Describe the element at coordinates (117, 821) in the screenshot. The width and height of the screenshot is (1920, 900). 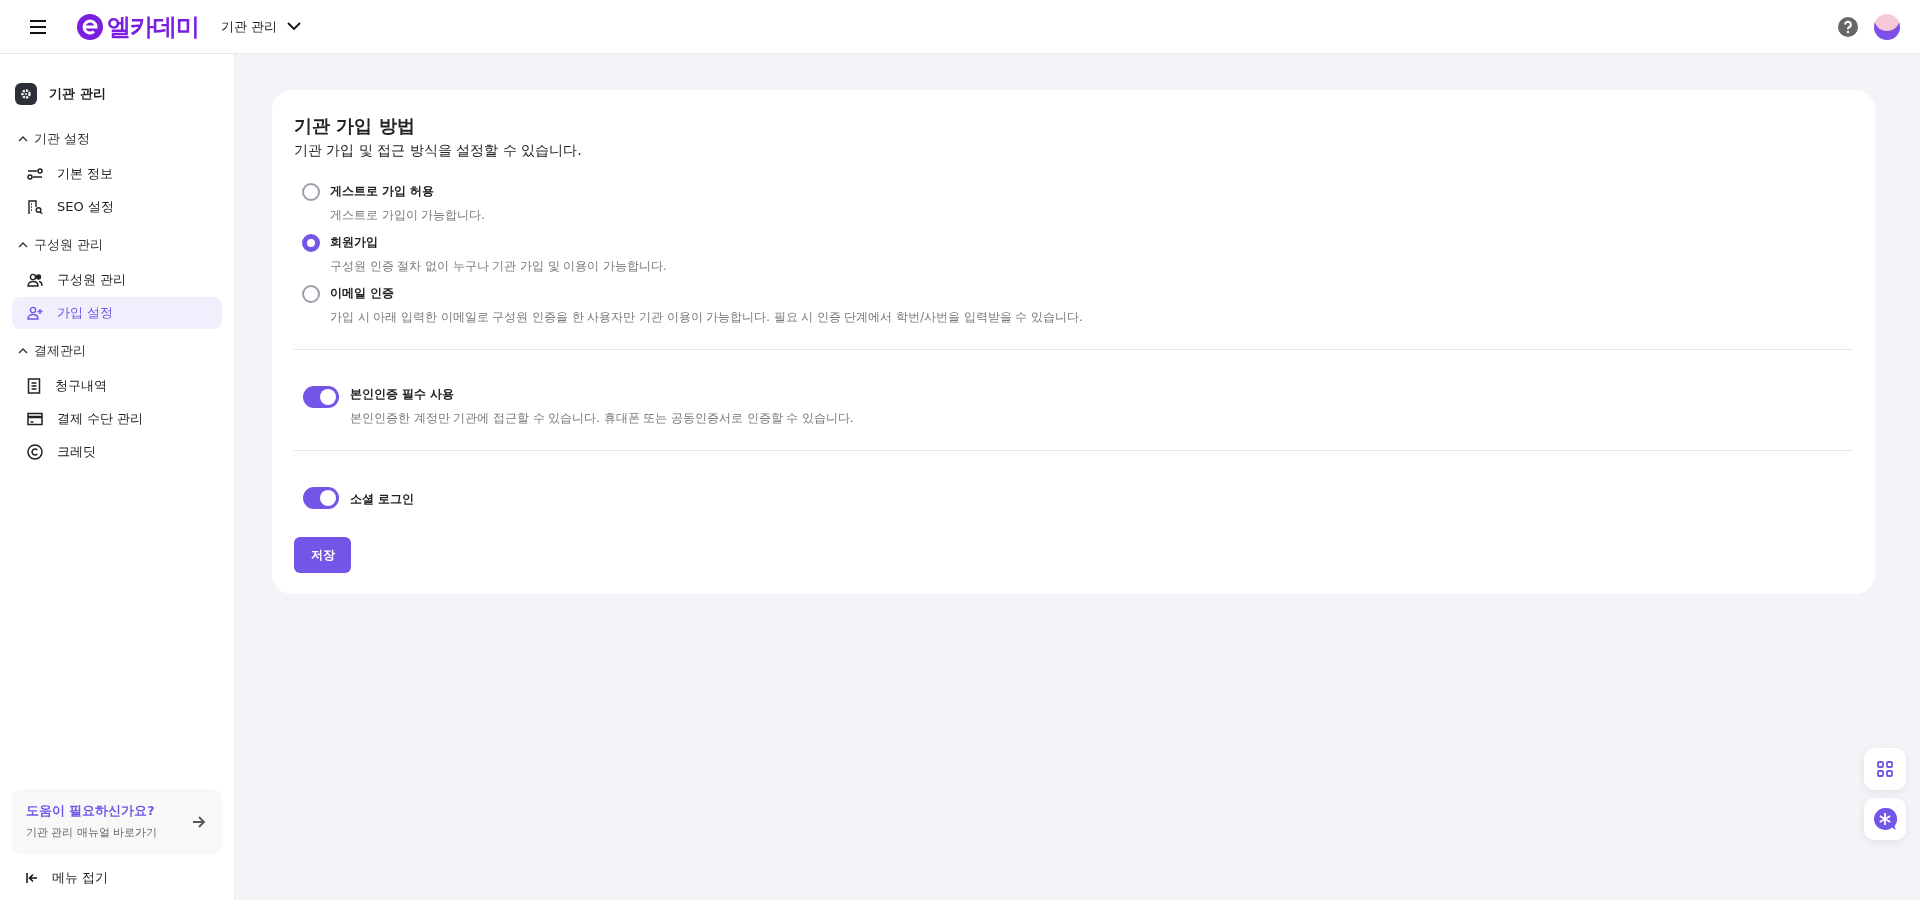
I see `help-card: 도움이 필요하신가요? 기관 관리 매뉴얼 바로가기` at that location.